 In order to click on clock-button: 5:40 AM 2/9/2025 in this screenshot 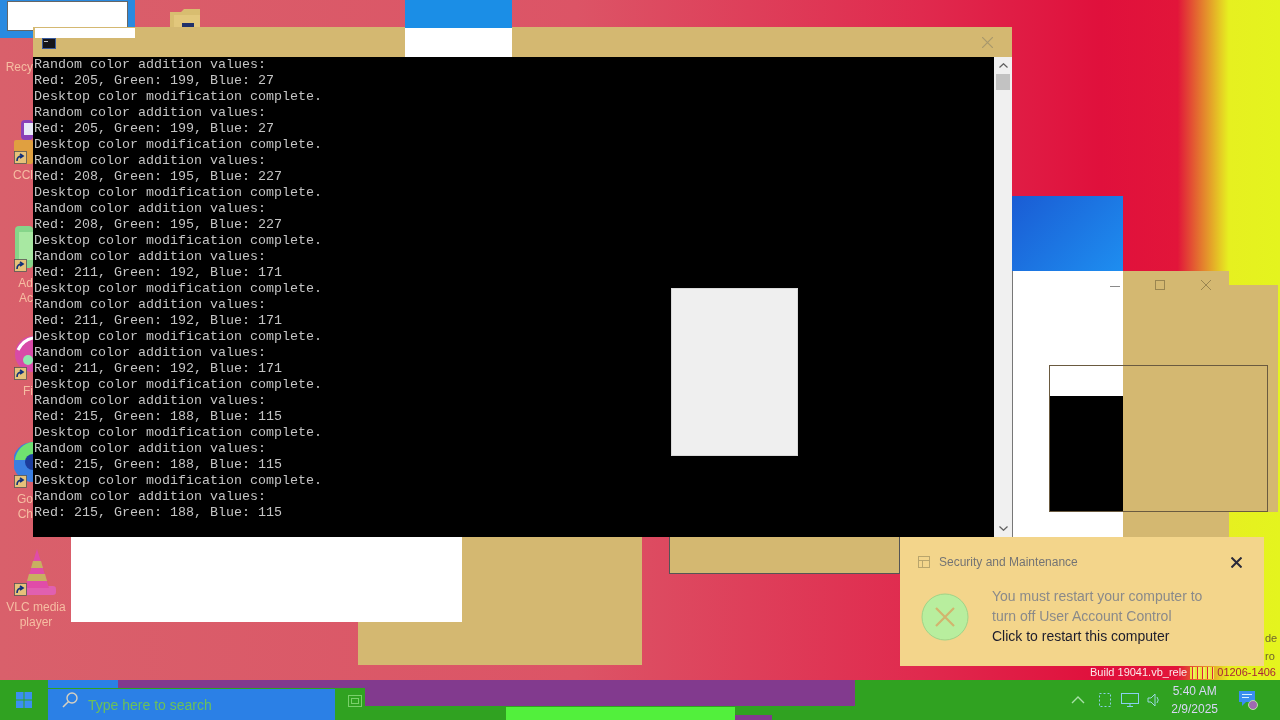, I will do `click(1194, 700)`.